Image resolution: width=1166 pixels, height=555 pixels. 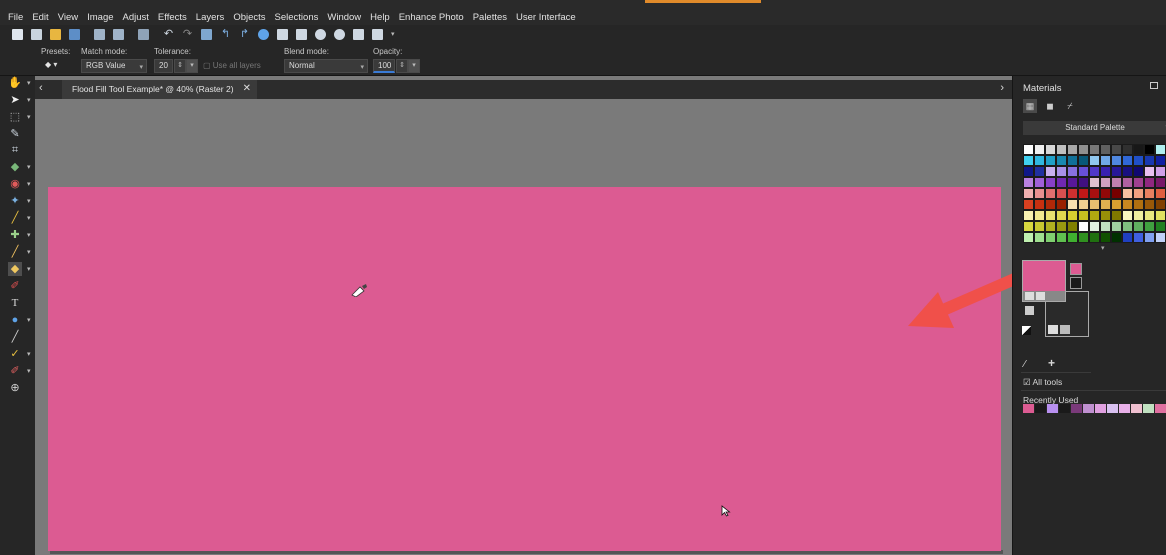 What do you see at coordinates (163, 66) in the screenshot?
I see `tolerance-input: 20` at bounding box center [163, 66].